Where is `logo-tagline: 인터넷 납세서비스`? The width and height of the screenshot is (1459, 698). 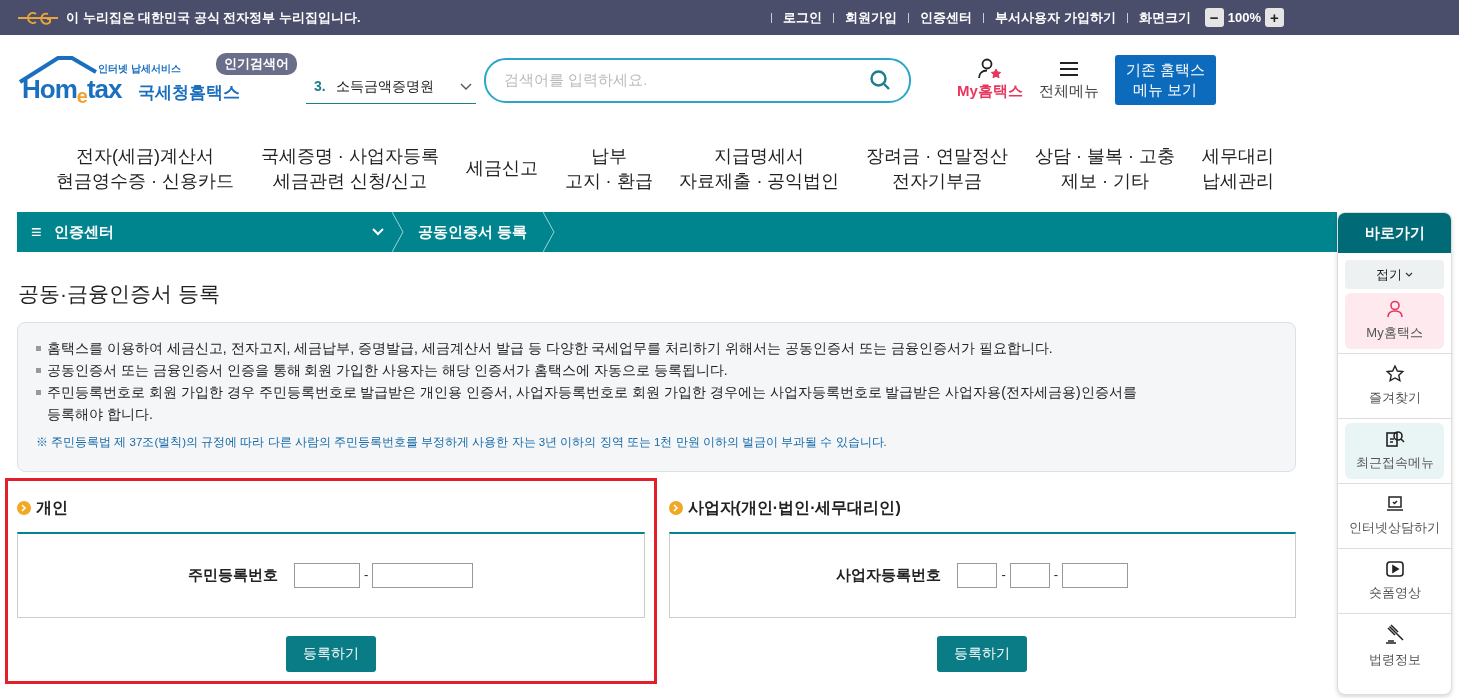 logo-tagline: 인터넷 납세서비스 is located at coordinates (139, 69).